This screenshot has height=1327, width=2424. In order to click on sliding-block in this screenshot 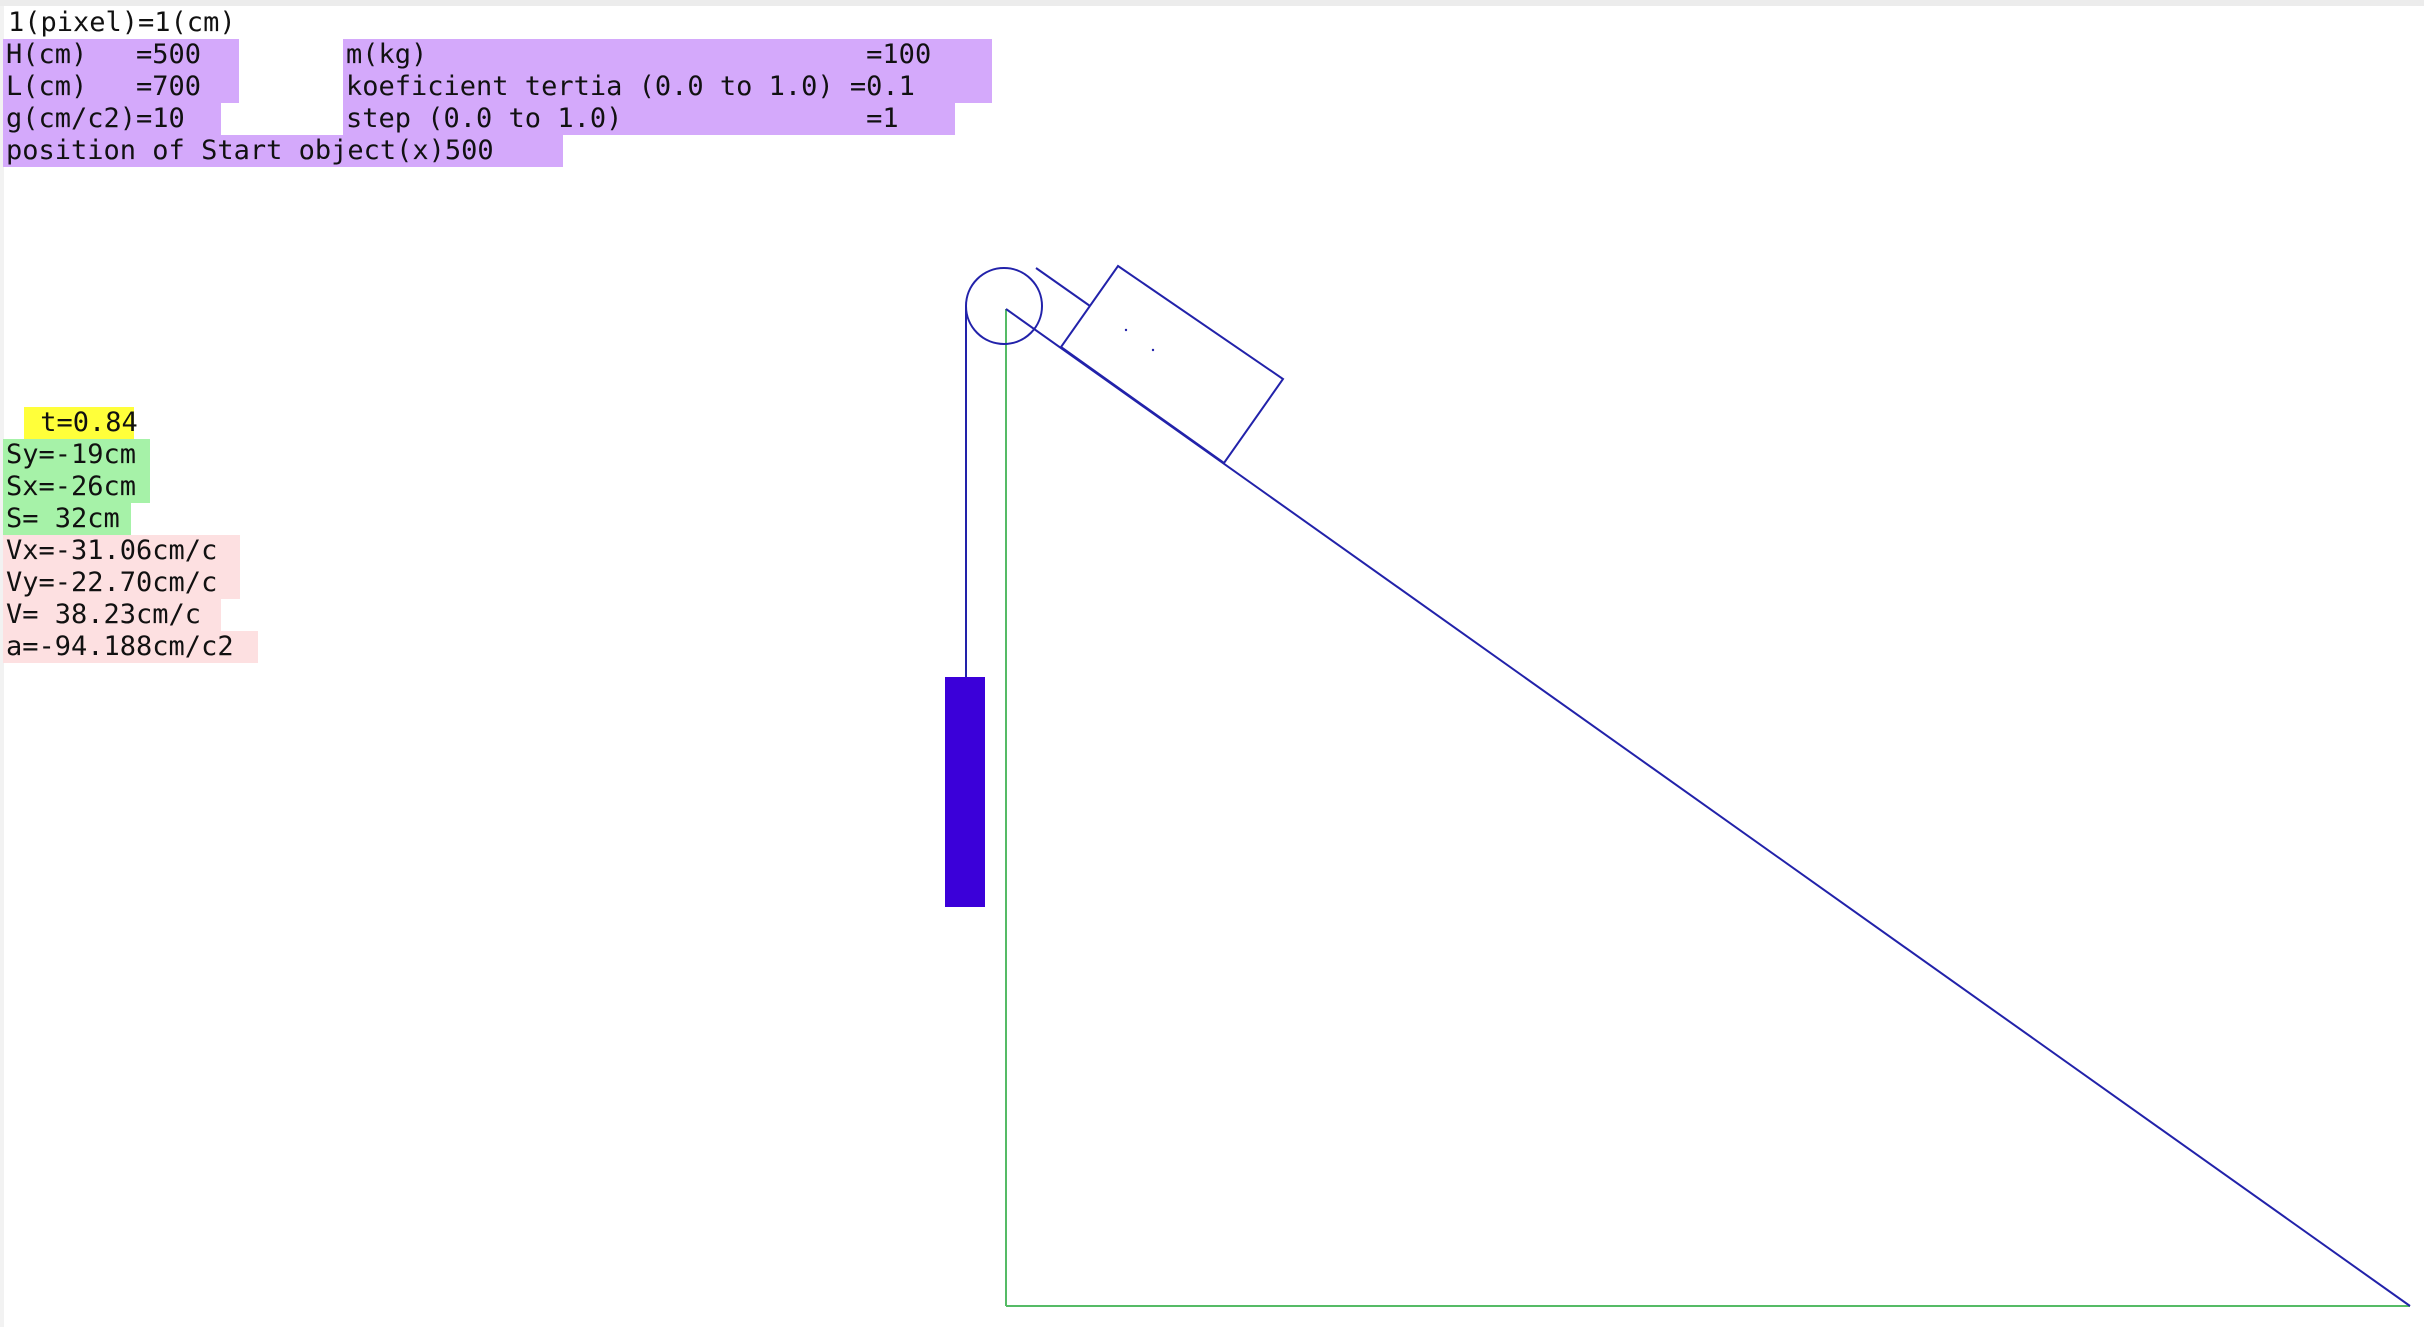, I will do `click(1172, 364)`.